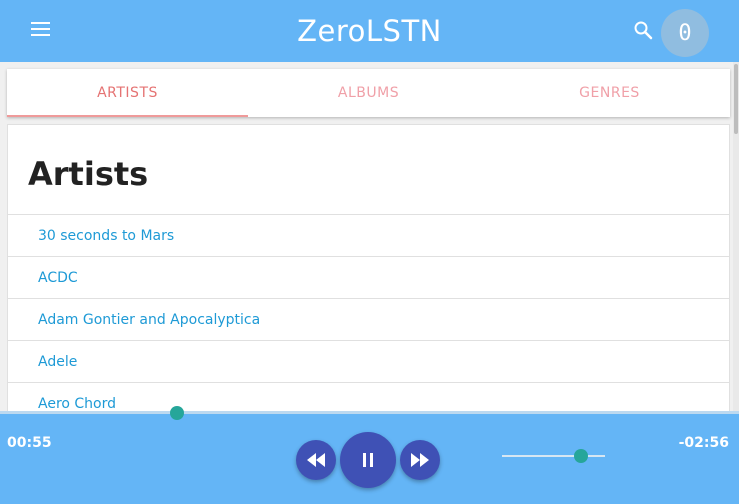  What do you see at coordinates (643, 30) in the screenshot?
I see `search-icon` at bounding box center [643, 30].